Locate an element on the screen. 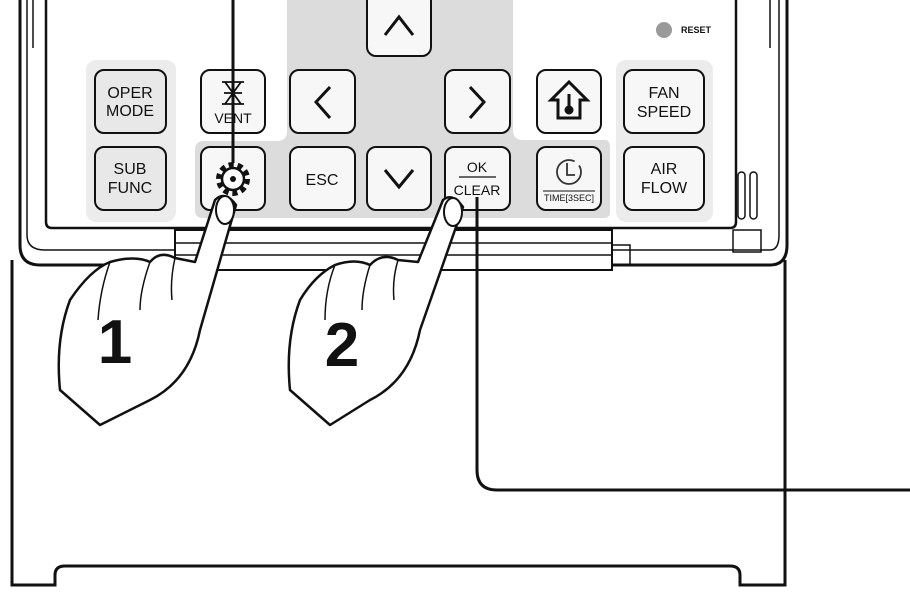 The image size is (910, 597). oper-mode-button: OPER MODE is located at coordinates (130, 101).